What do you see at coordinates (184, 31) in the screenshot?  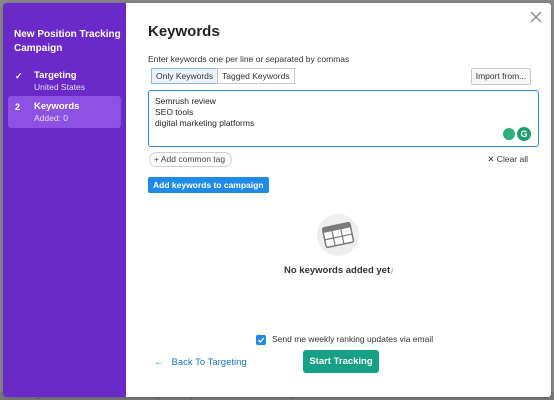 I see `page-title: Keywords` at bounding box center [184, 31].